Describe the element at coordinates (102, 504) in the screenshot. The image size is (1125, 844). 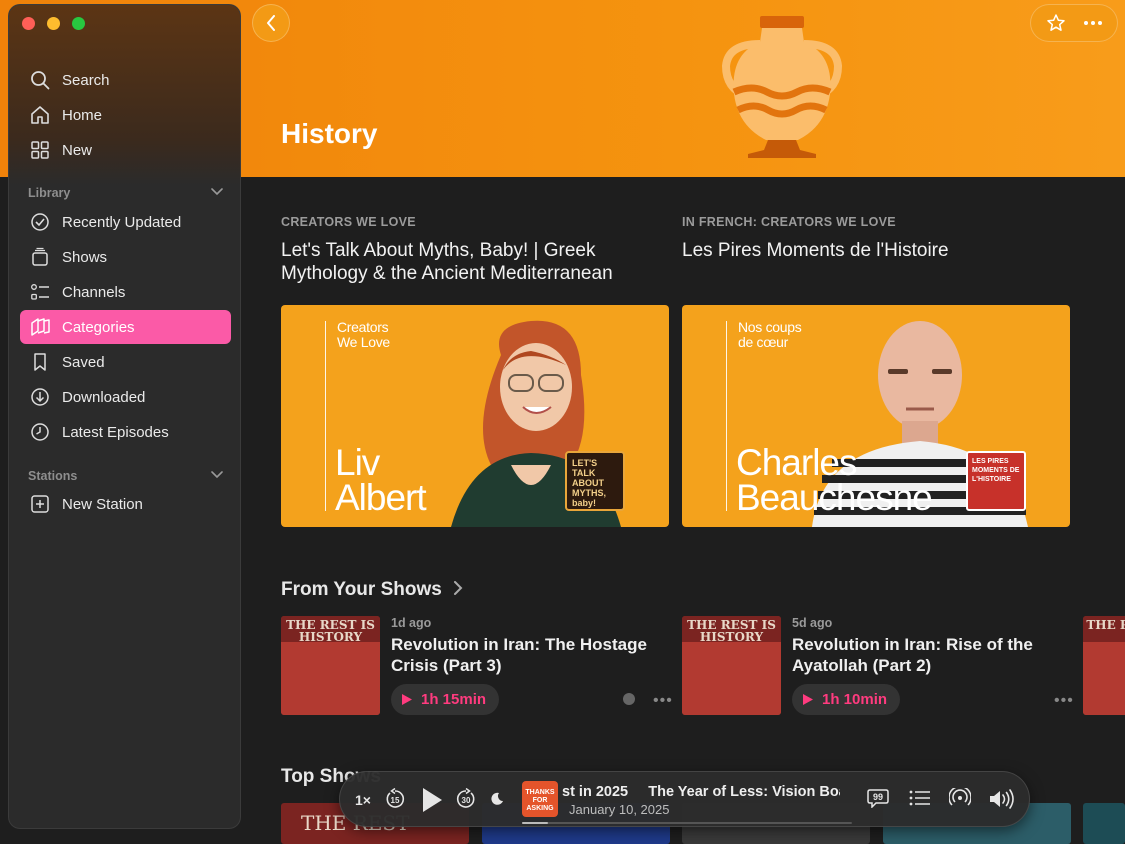
I see `sidebar-item-label: New Station` at that location.